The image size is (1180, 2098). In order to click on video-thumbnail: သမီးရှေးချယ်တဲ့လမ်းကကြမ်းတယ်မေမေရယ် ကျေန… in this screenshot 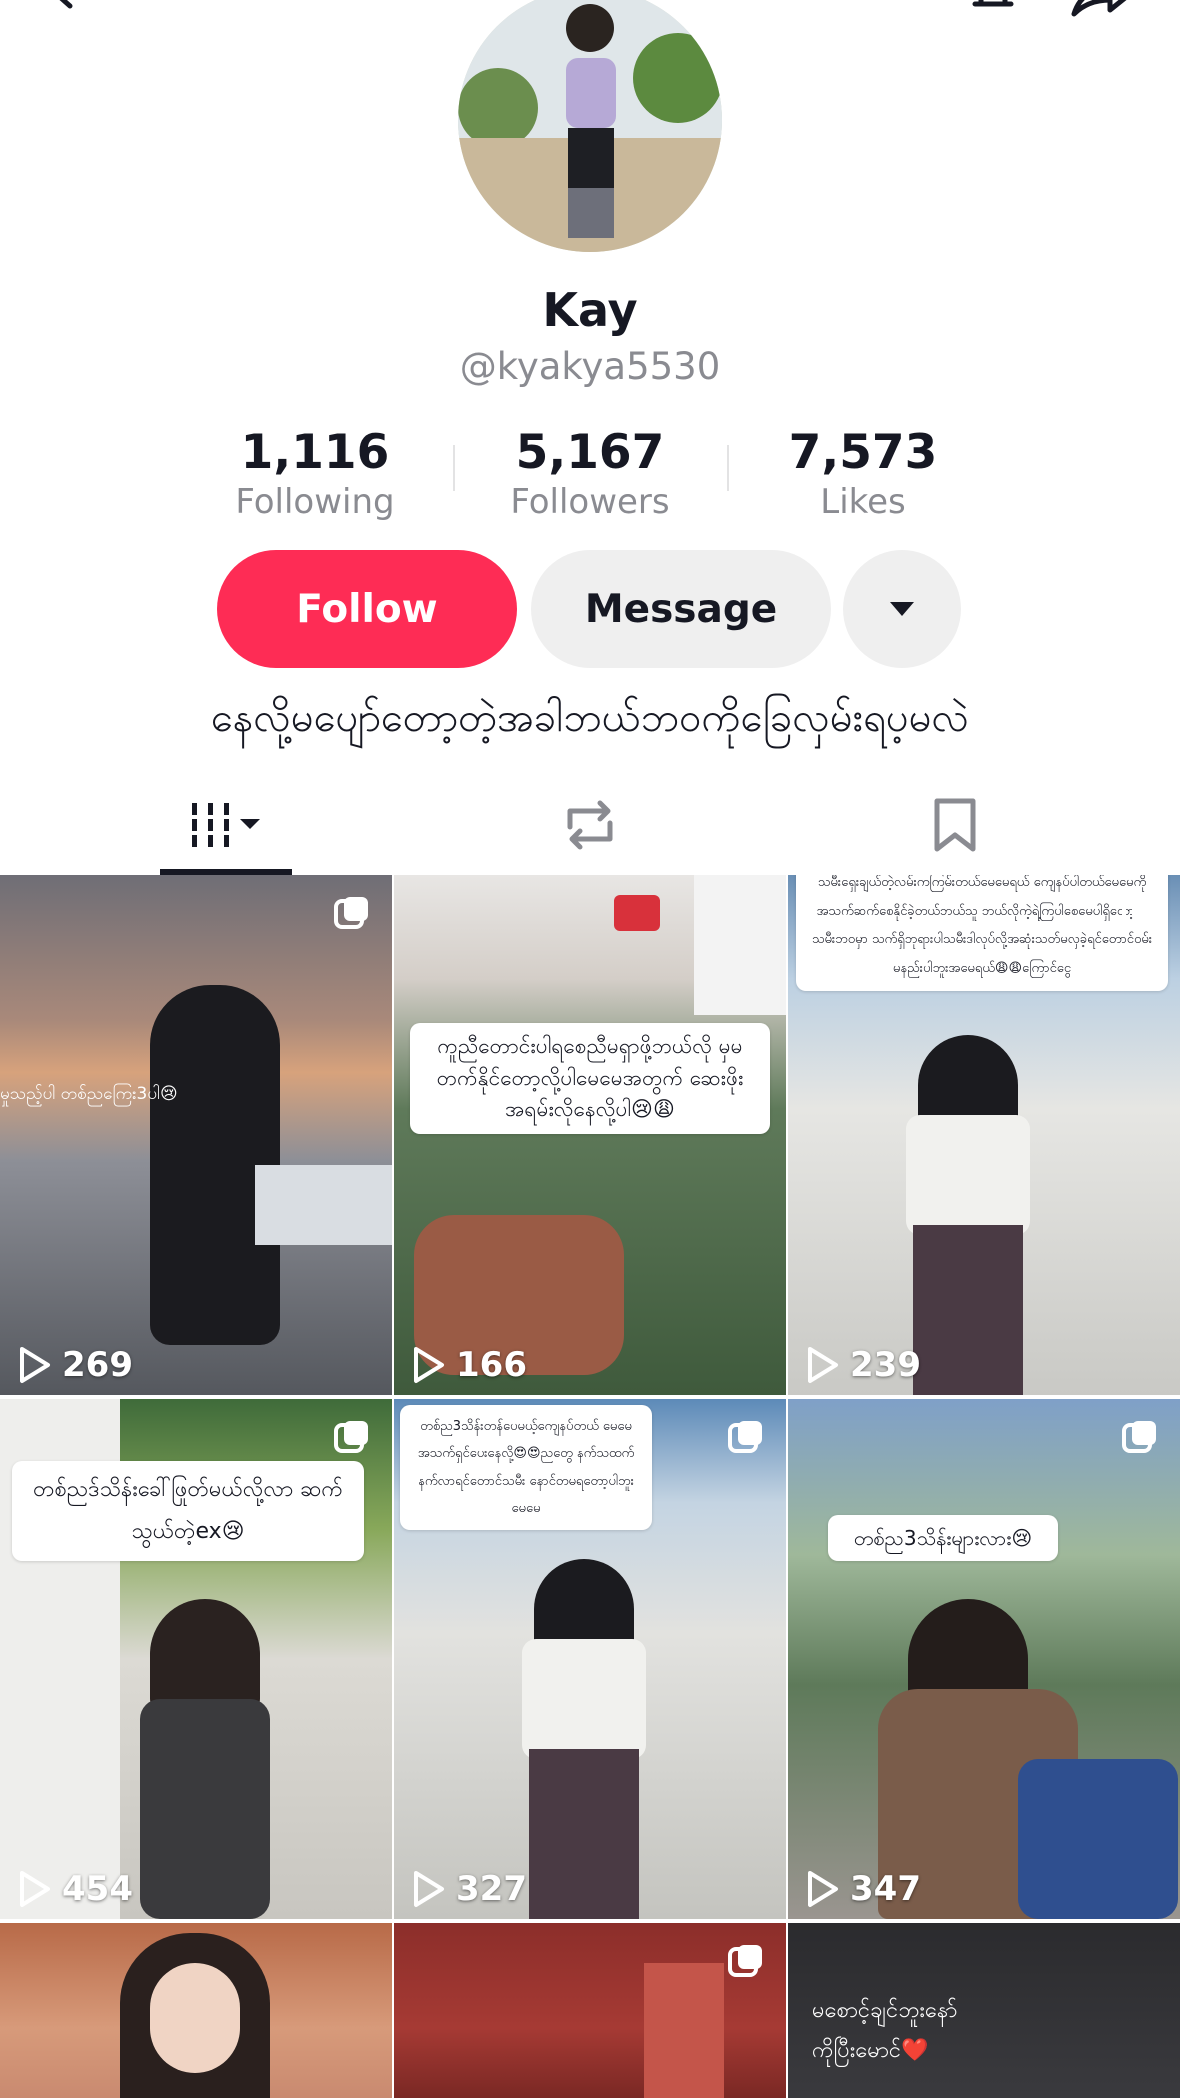, I will do `click(984, 1135)`.